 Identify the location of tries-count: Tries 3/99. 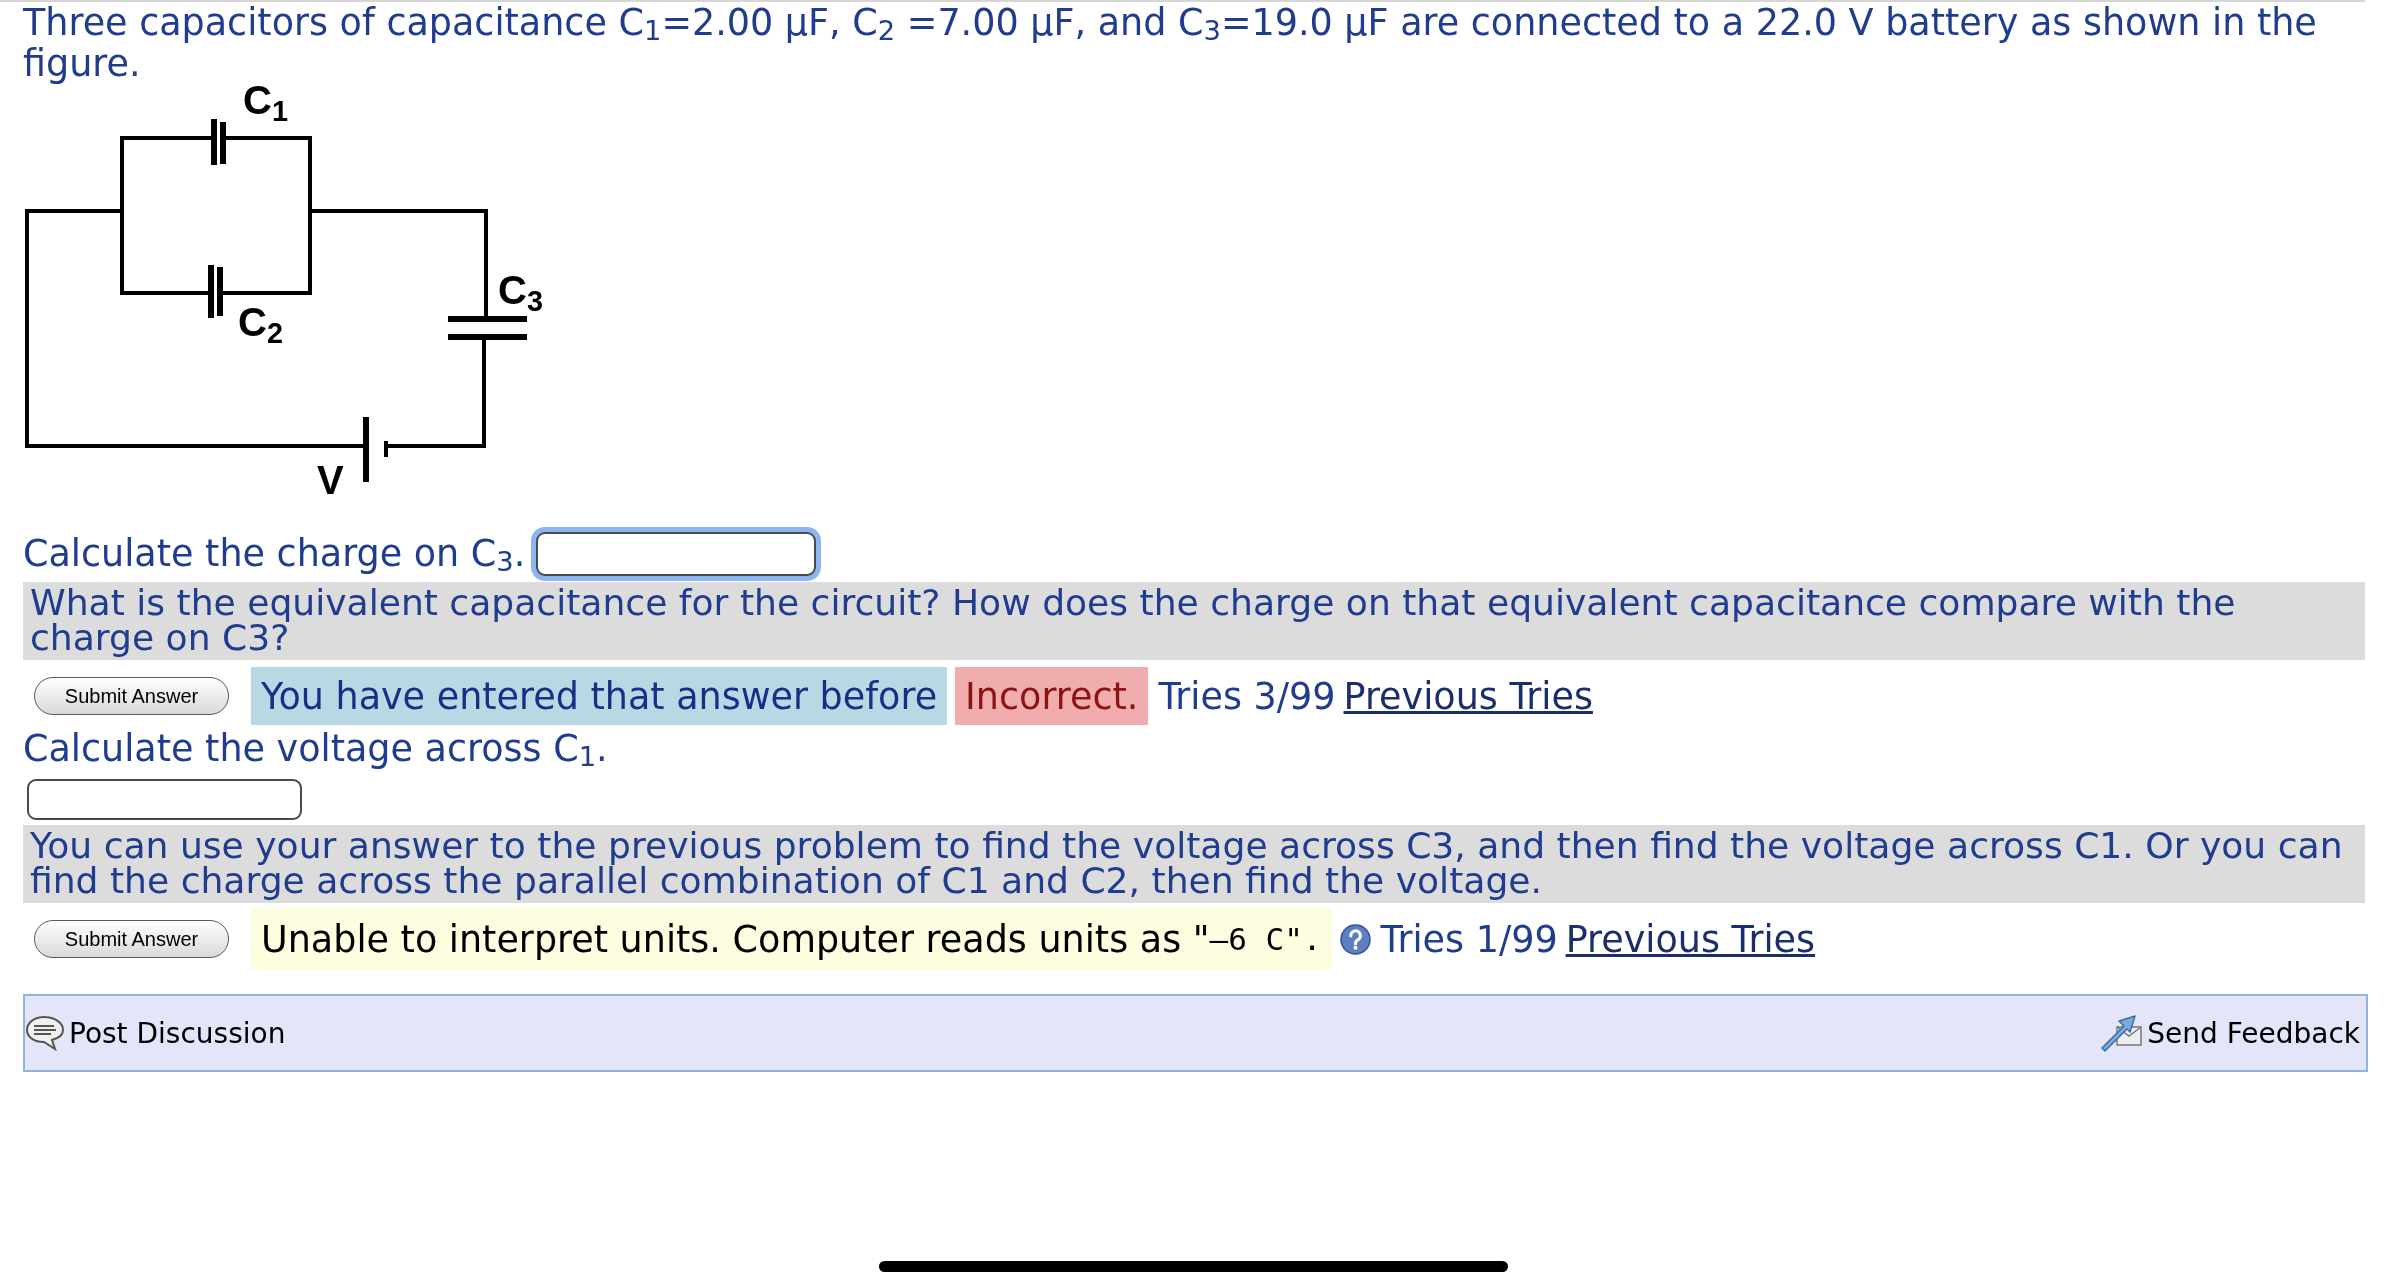
(1247, 696).